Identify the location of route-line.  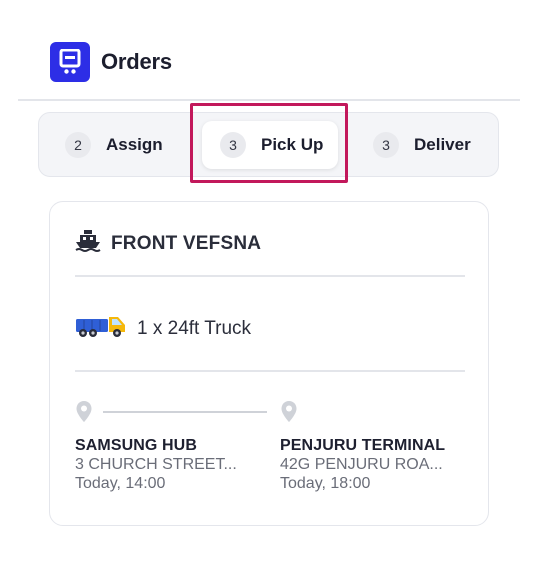
(185, 412).